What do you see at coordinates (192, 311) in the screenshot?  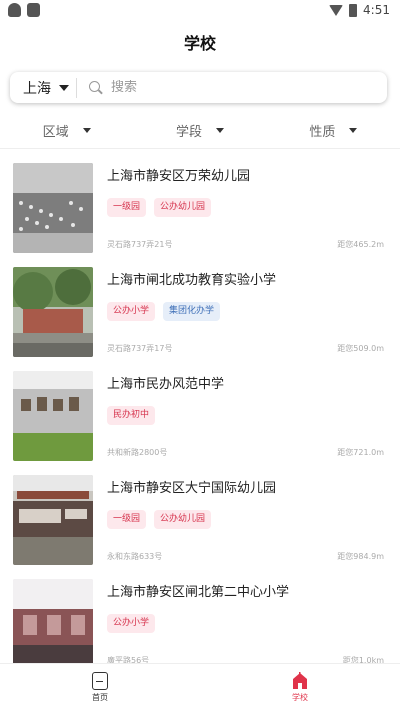 I see `tag: 集团化办学` at bounding box center [192, 311].